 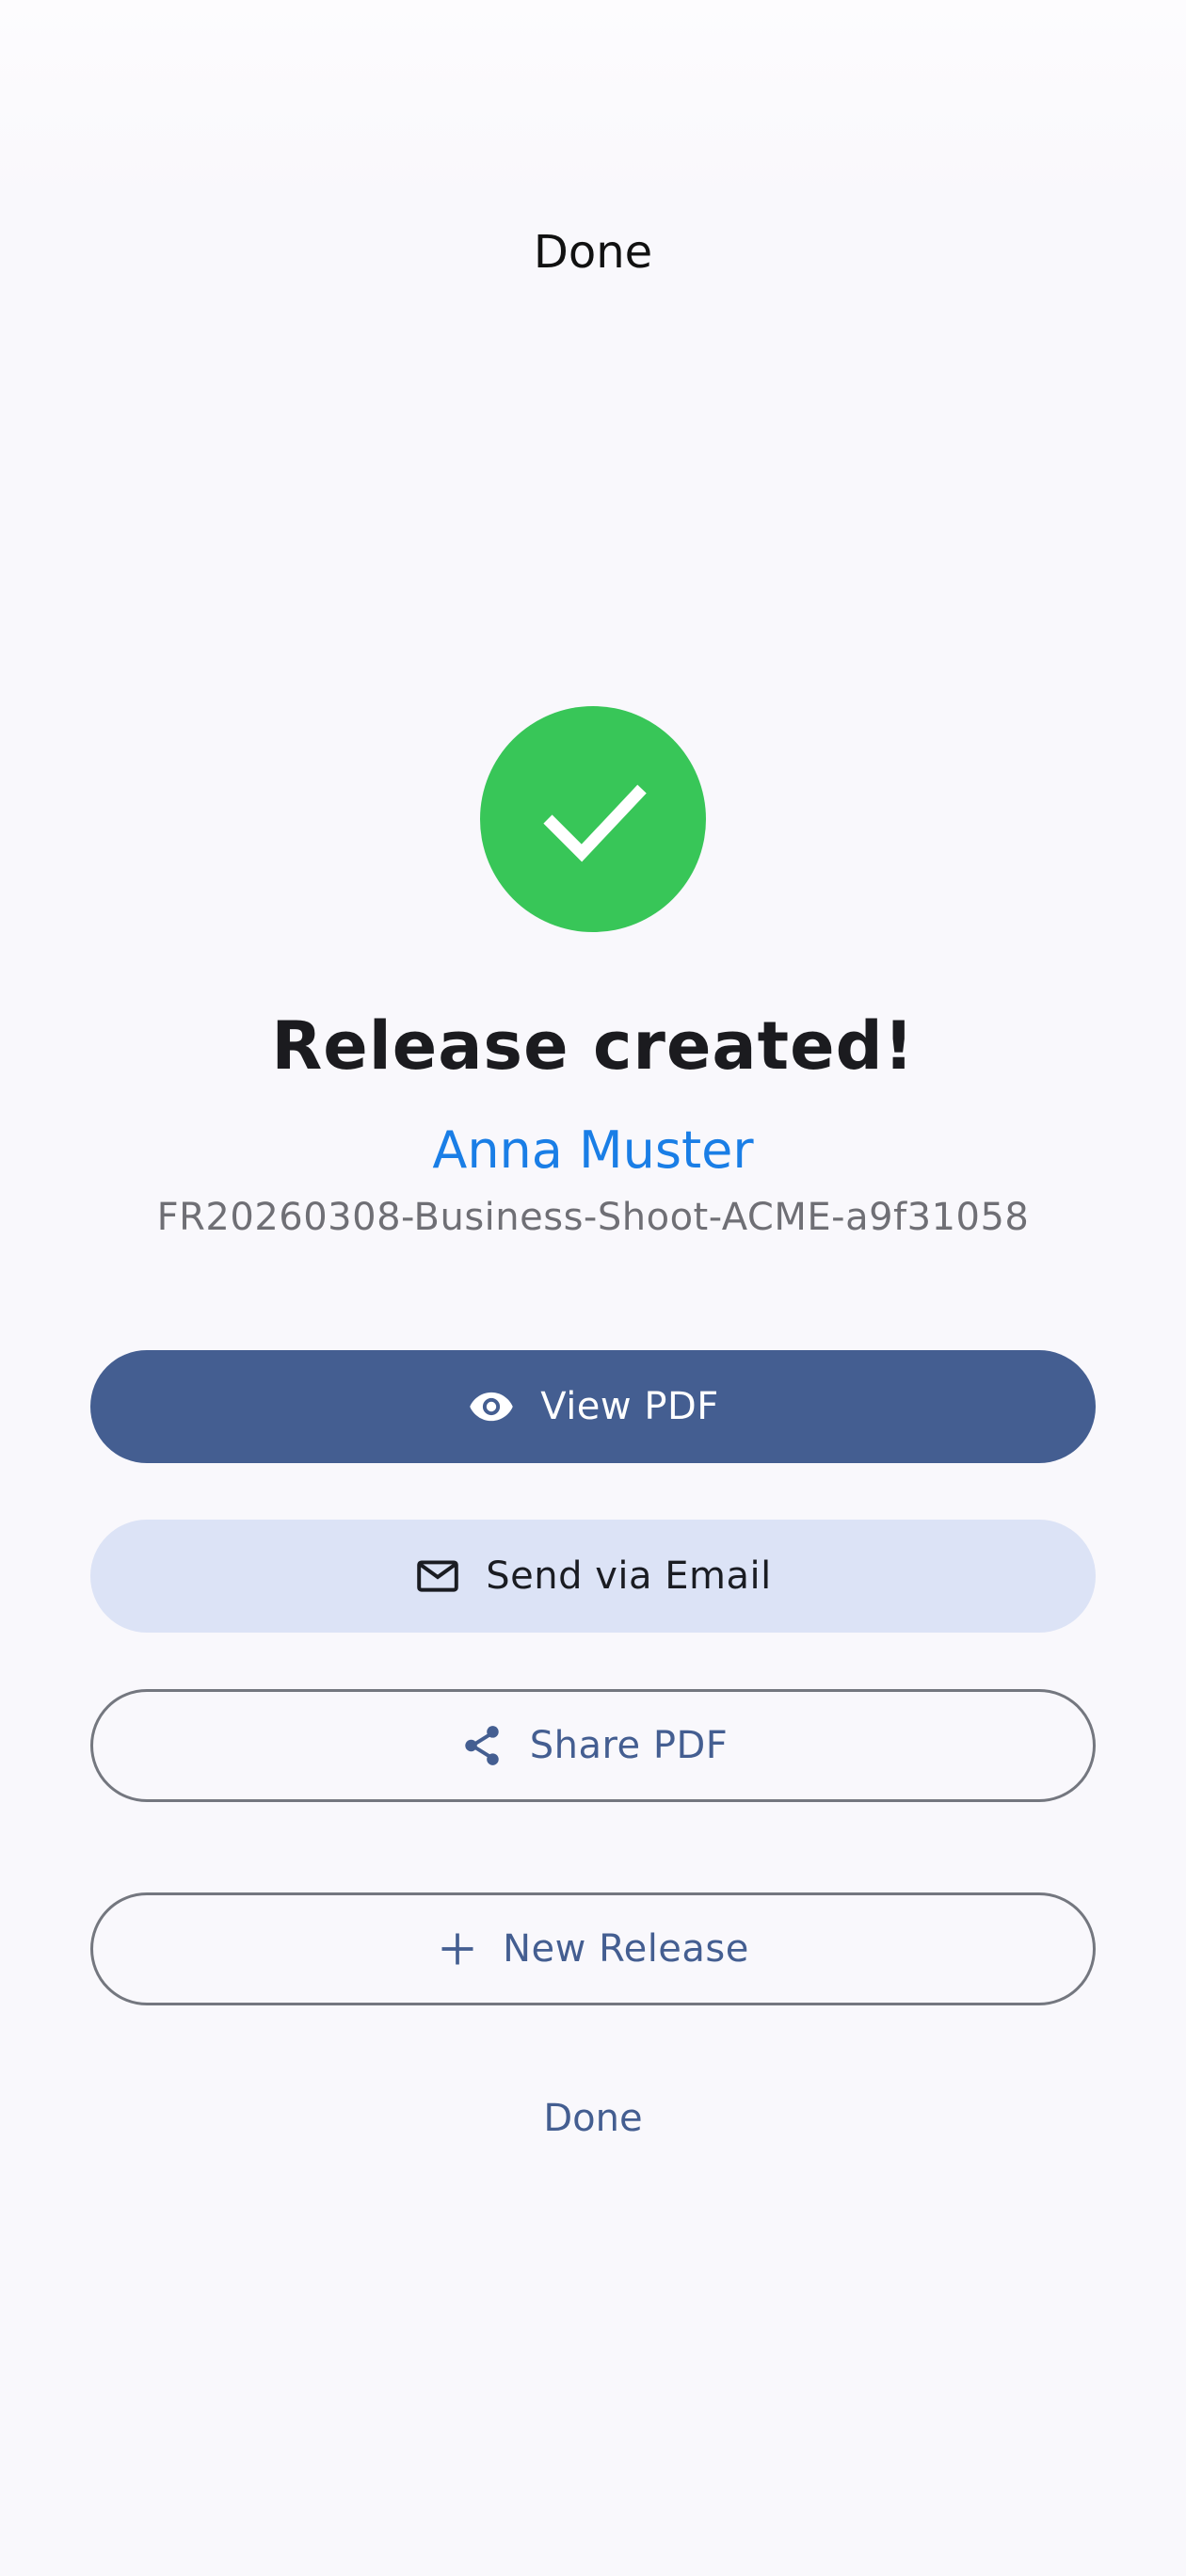 I want to click on eye-icon, so click(x=491, y=1406).